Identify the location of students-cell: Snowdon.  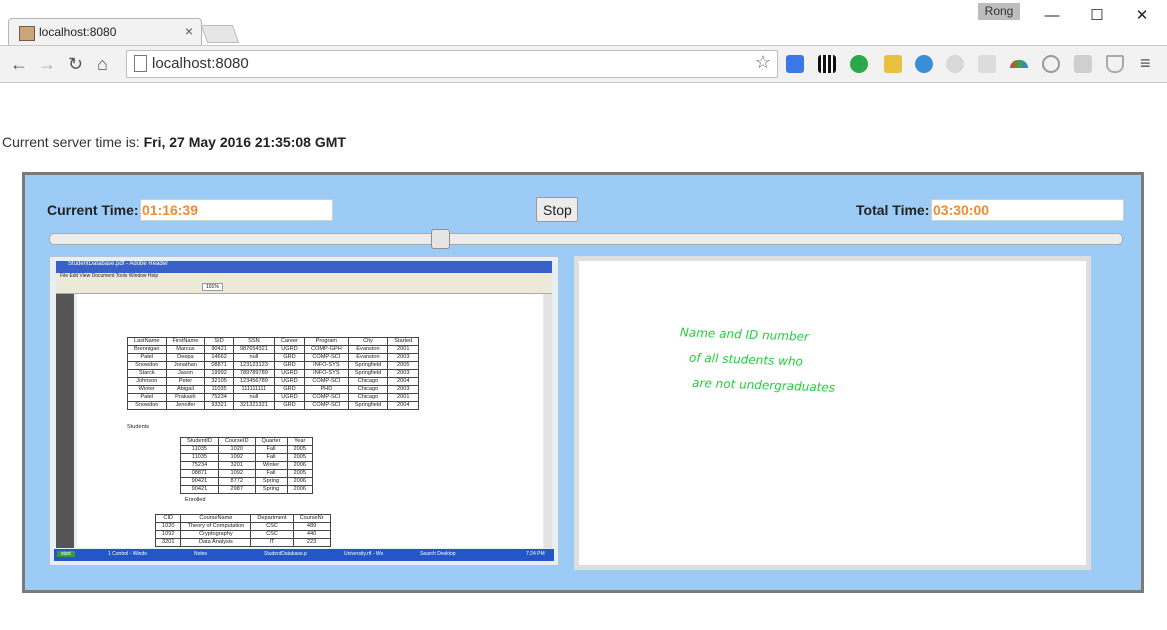
(147, 365).